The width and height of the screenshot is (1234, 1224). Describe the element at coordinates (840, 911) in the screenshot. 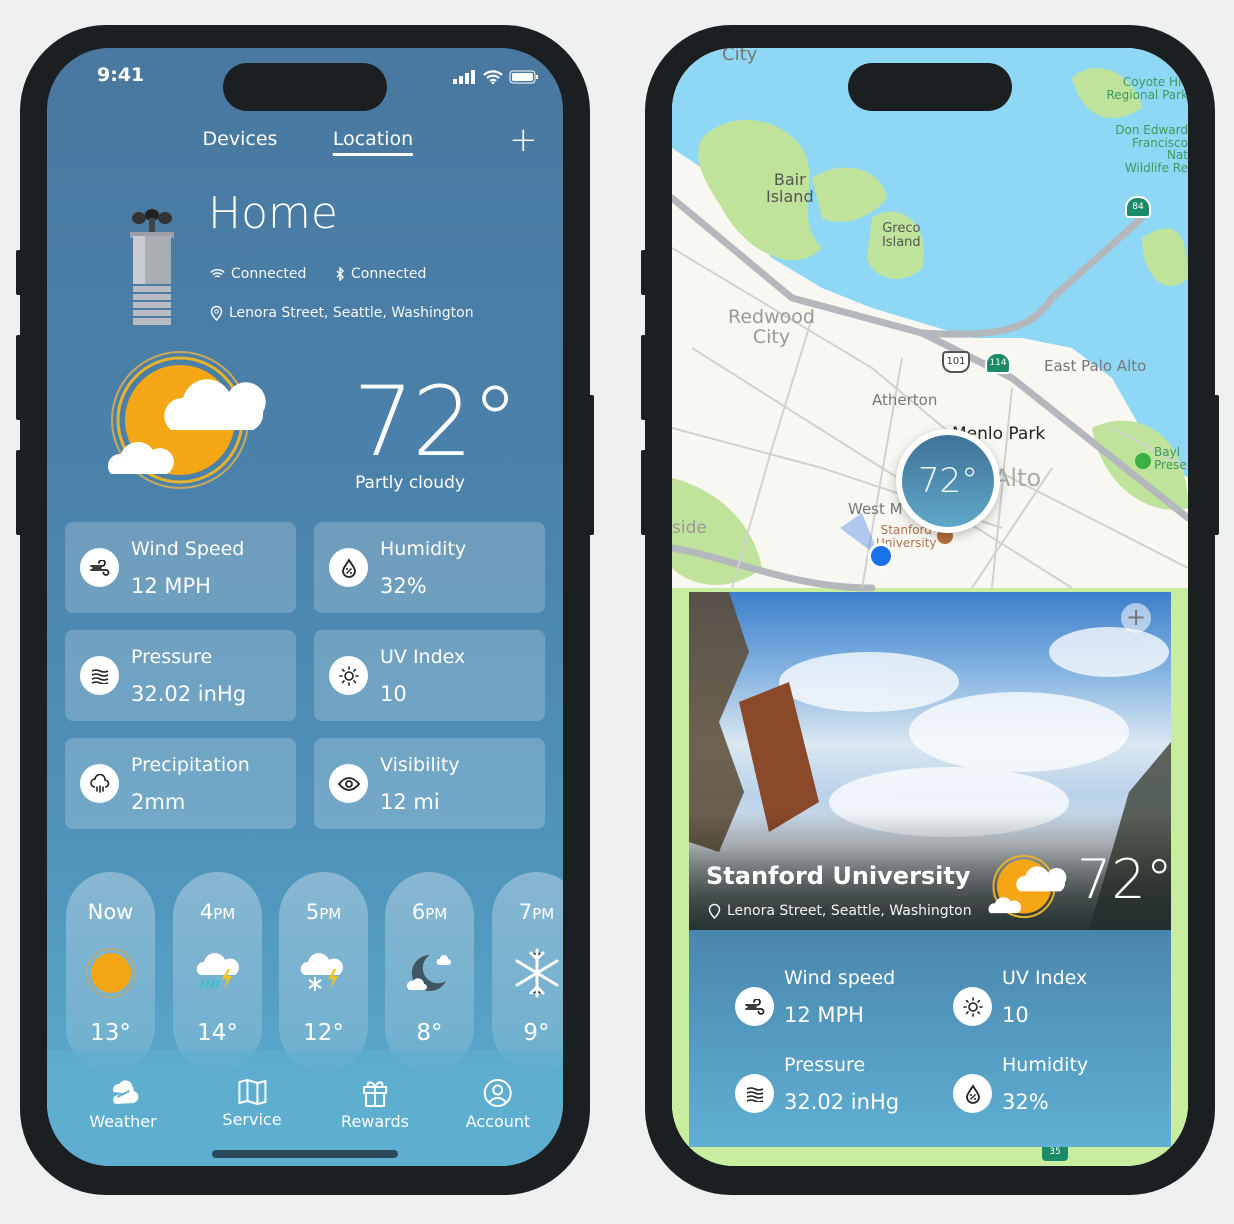

I see `card-address: Lenora Street, Seattle, Washington` at that location.